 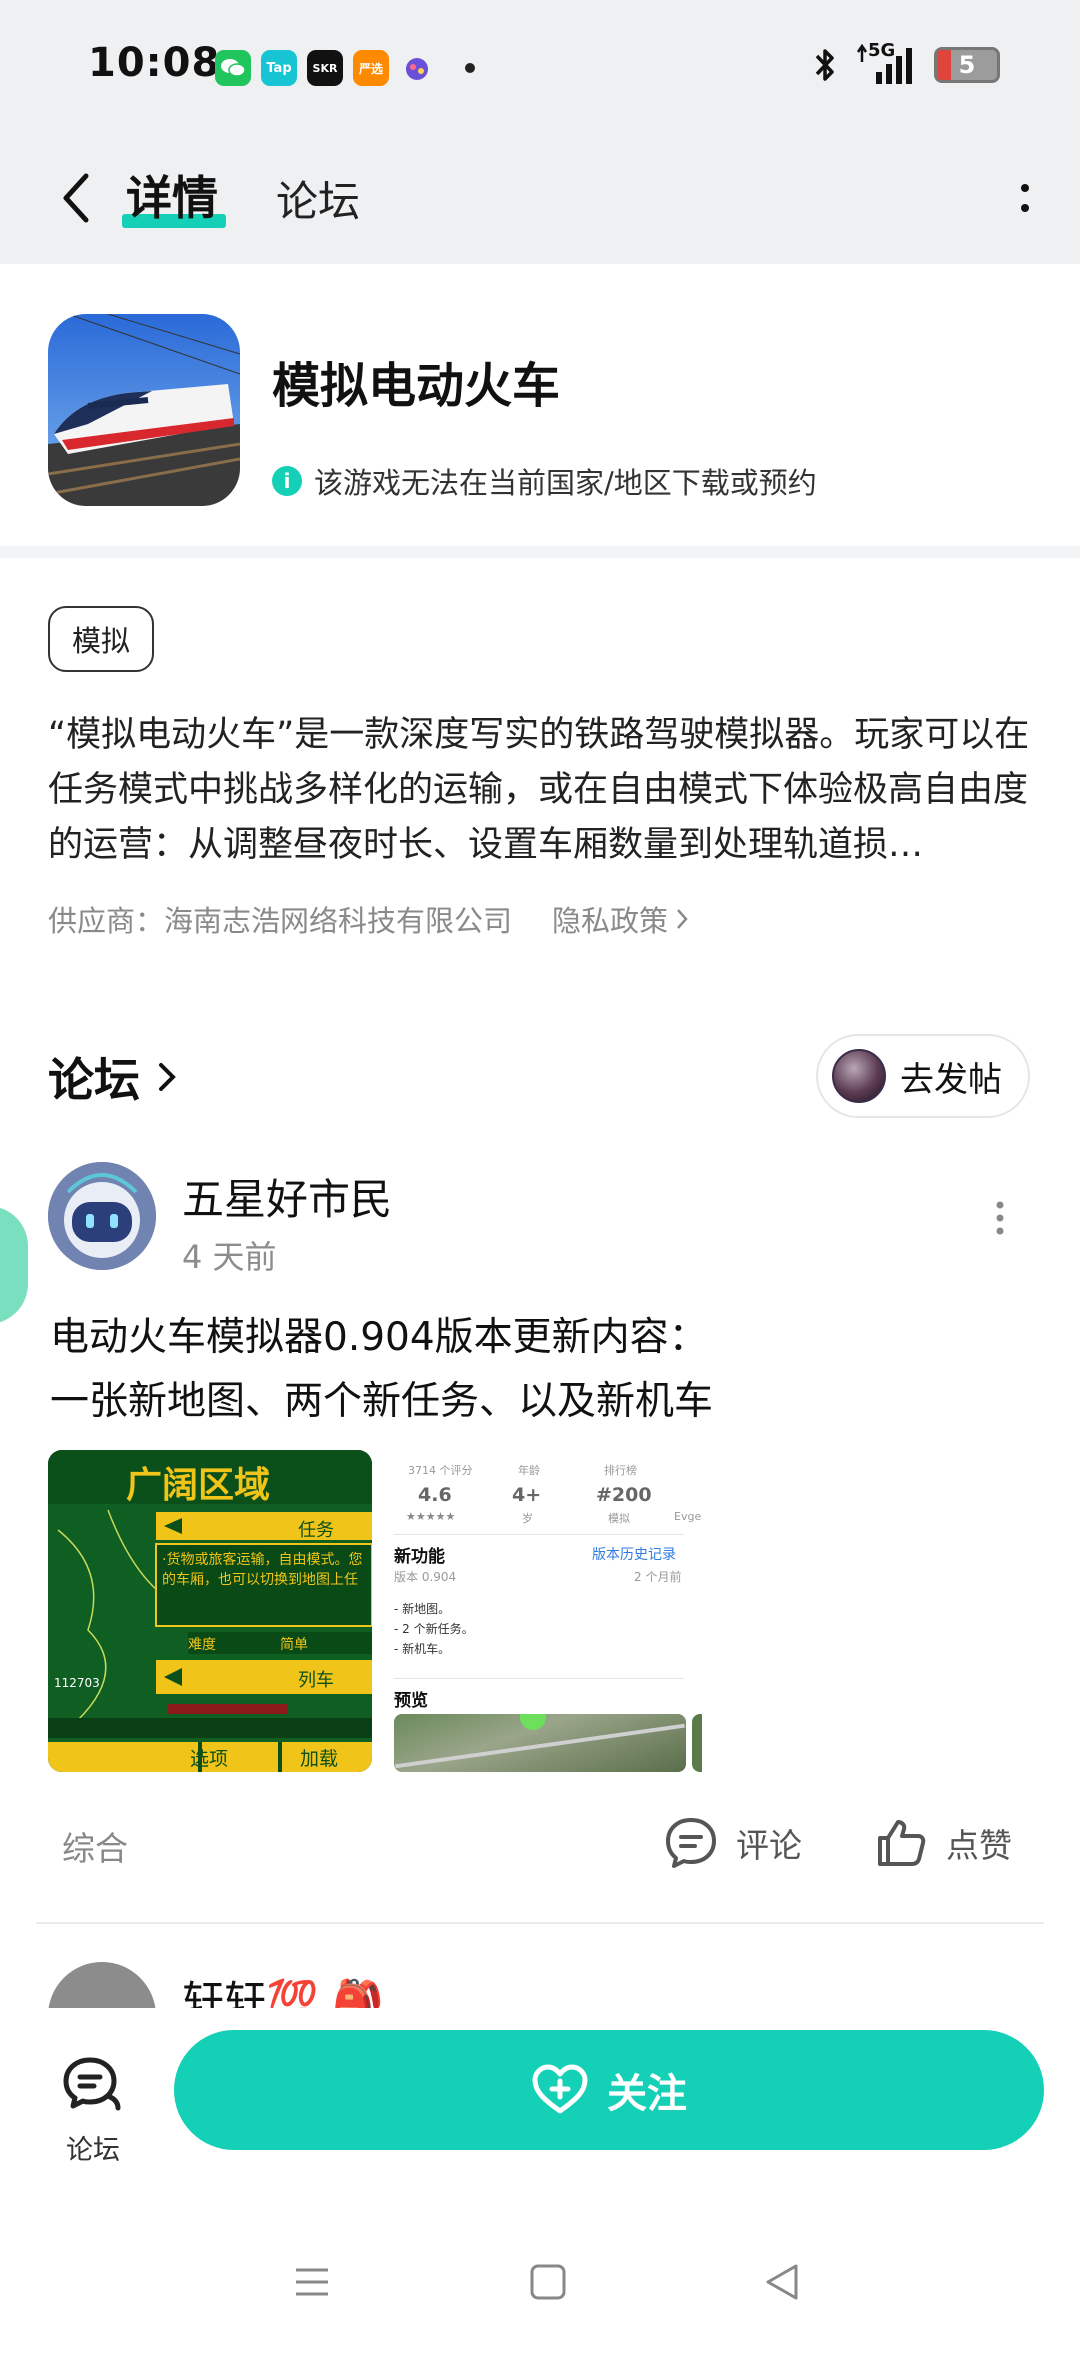 I want to click on like-button: 点赞, so click(x=942, y=1843).